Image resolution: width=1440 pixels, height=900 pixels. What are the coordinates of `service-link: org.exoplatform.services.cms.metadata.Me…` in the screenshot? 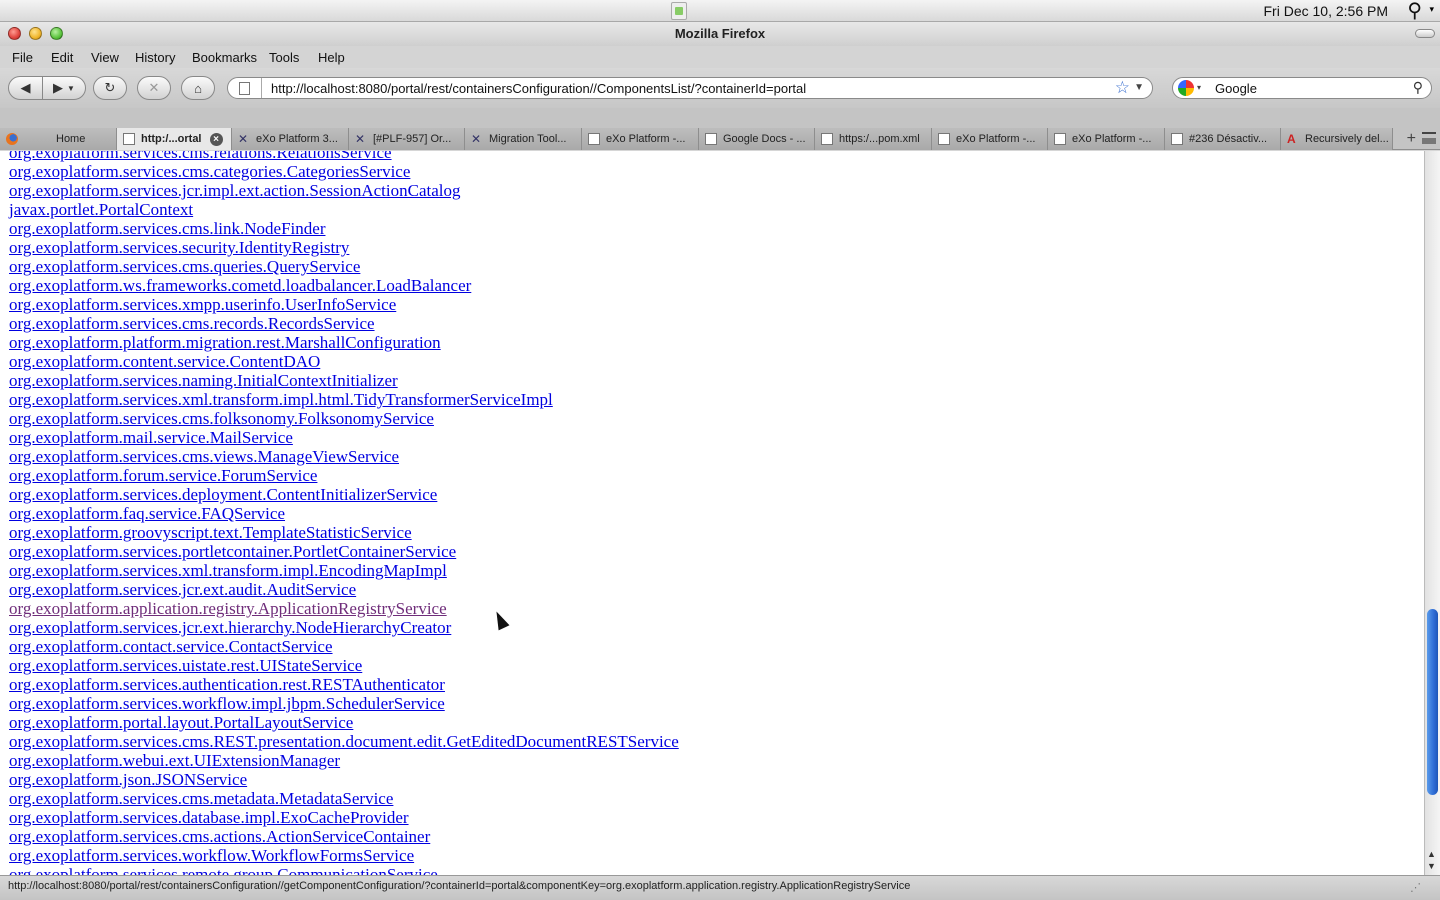 It's located at (344, 798).